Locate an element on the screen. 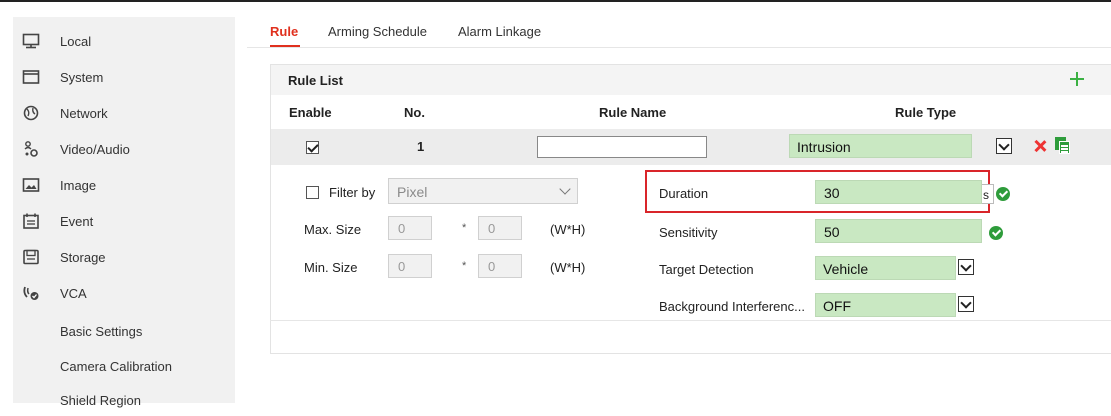 The image size is (1111, 416). filter-by-select: Pixel is located at coordinates (483, 191).